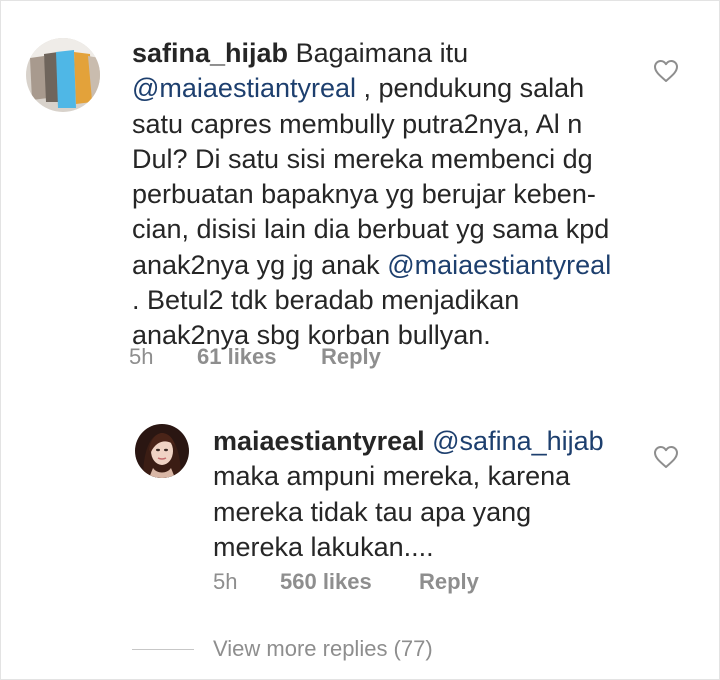  I want to click on comment-text: , pendukung salah, so click(470, 88).